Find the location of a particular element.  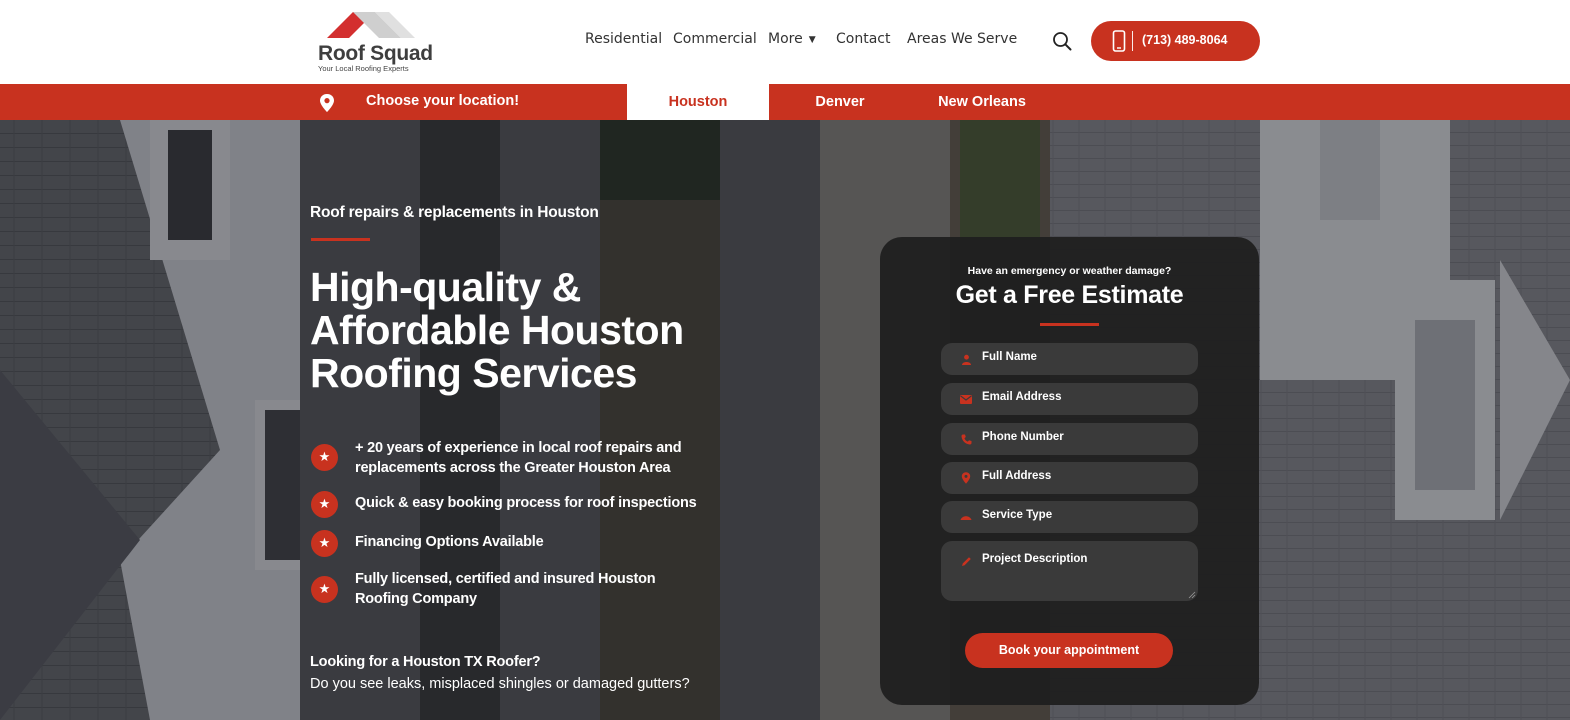

project-description-placeholder: Project Description is located at coordinates (1035, 559).